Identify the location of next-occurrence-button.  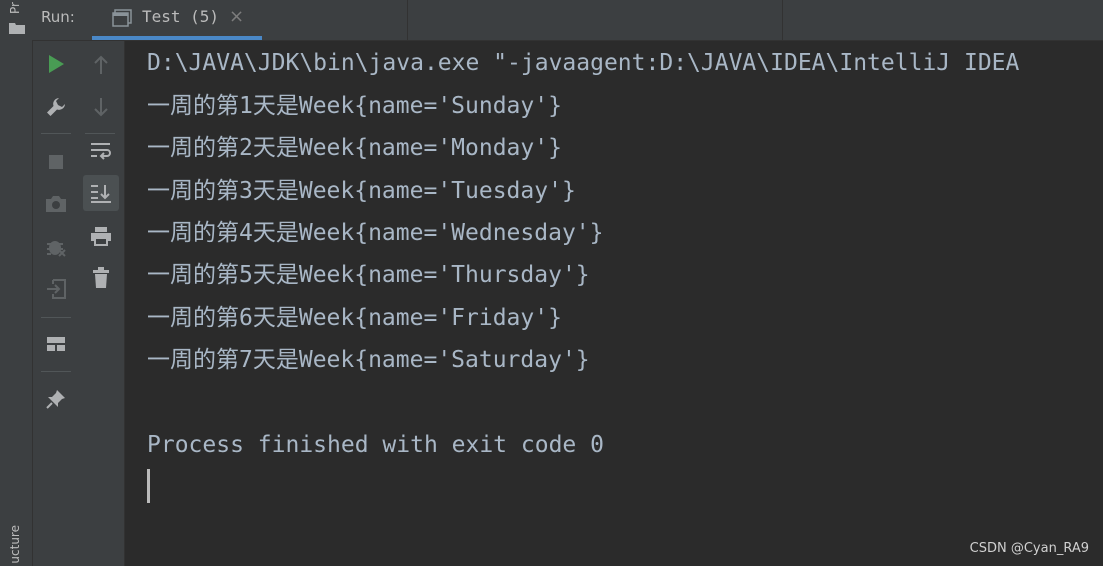
(101, 107).